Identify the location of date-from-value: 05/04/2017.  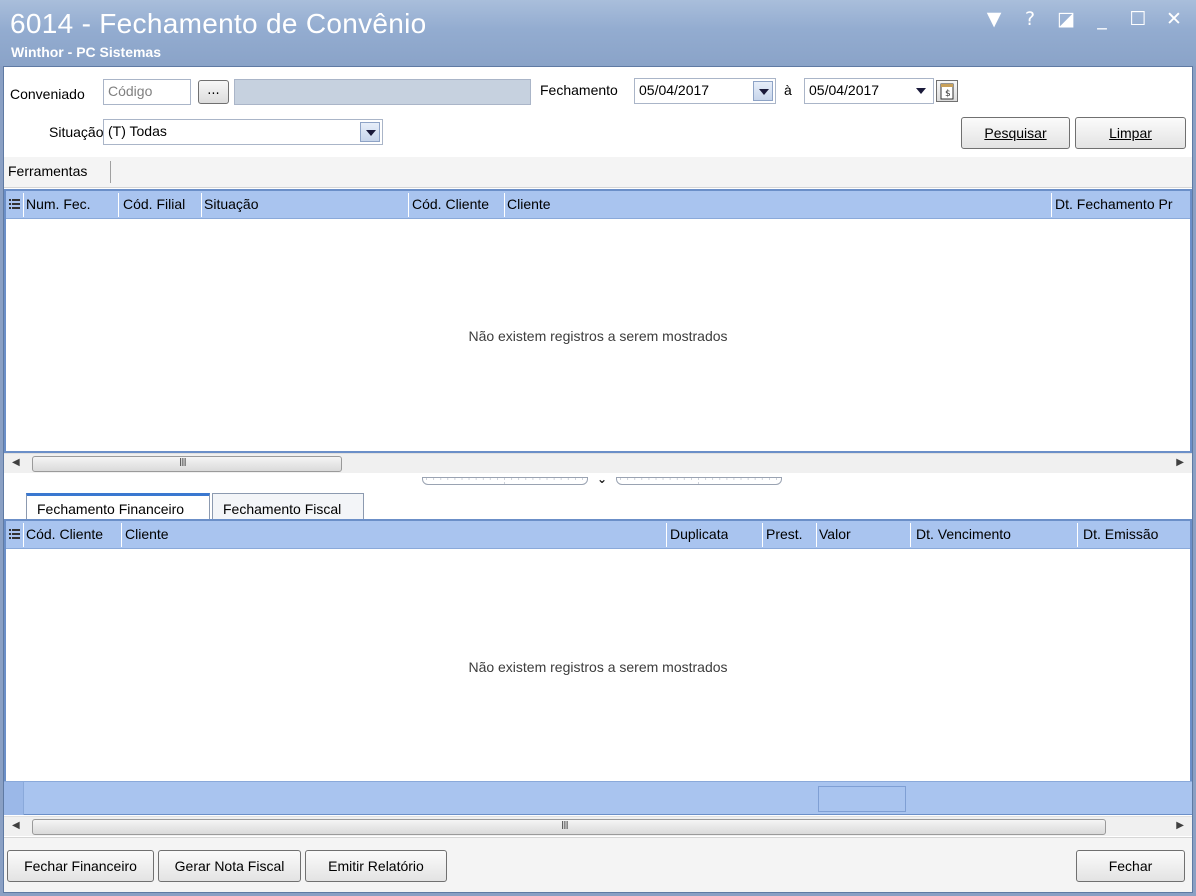
(674, 90).